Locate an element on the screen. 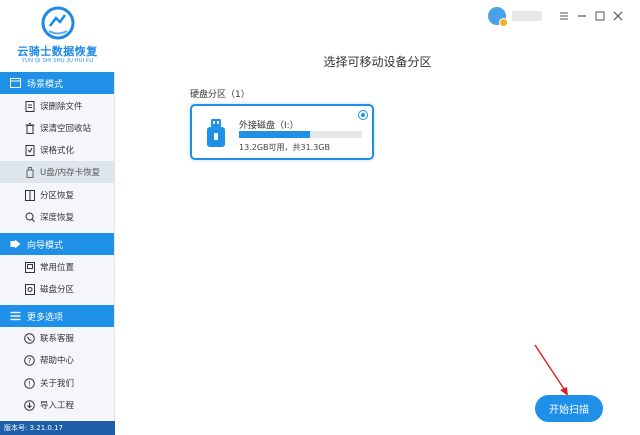  sidebar-item-contact-support: 联系客服 is located at coordinates (57, 338).